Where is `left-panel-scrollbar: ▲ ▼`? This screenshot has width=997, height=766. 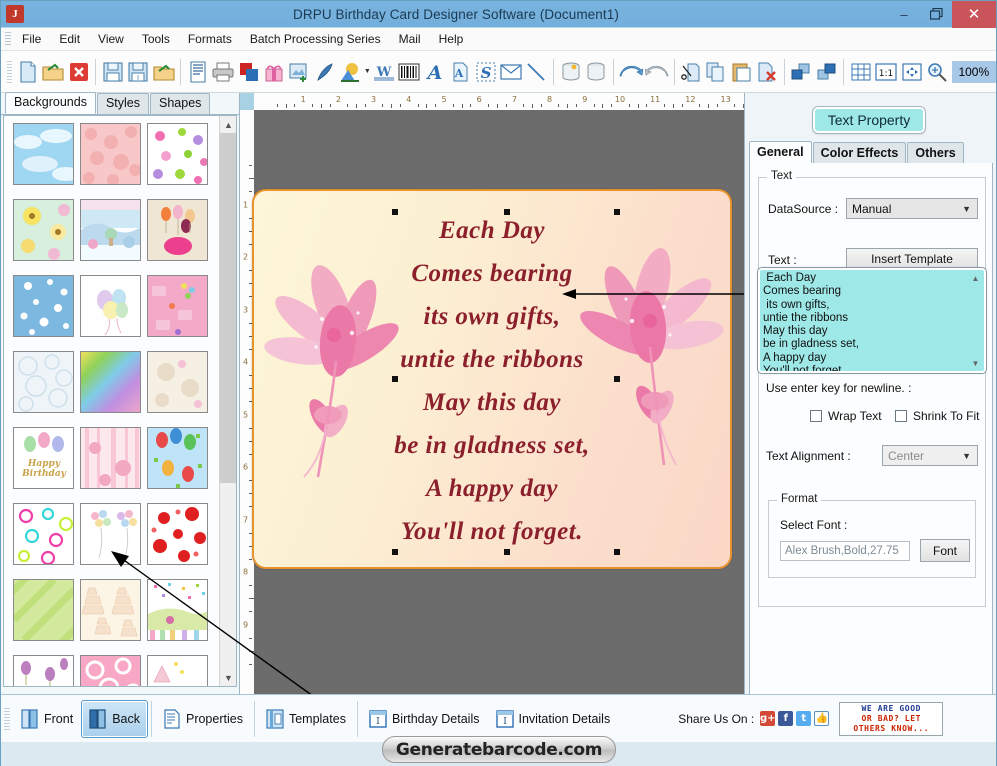
left-panel-scrollbar: ▲ ▼ is located at coordinates (227, 401).